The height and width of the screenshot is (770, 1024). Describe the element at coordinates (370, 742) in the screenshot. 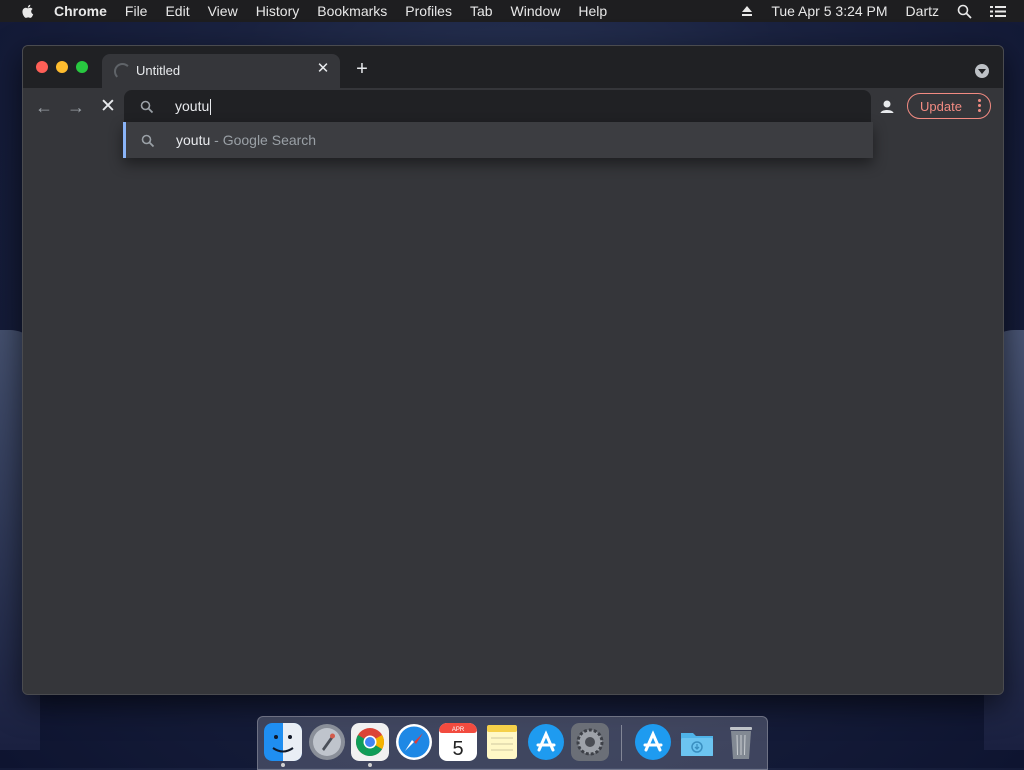

I see `chrome-icon` at that location.